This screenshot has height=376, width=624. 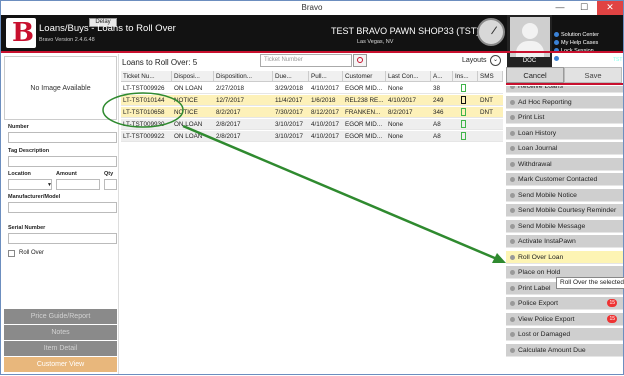 What do you see at coordinates (564, 303) in the screenshot?
I see `action-item: Police Export 15` at bounding box center [564, 303].